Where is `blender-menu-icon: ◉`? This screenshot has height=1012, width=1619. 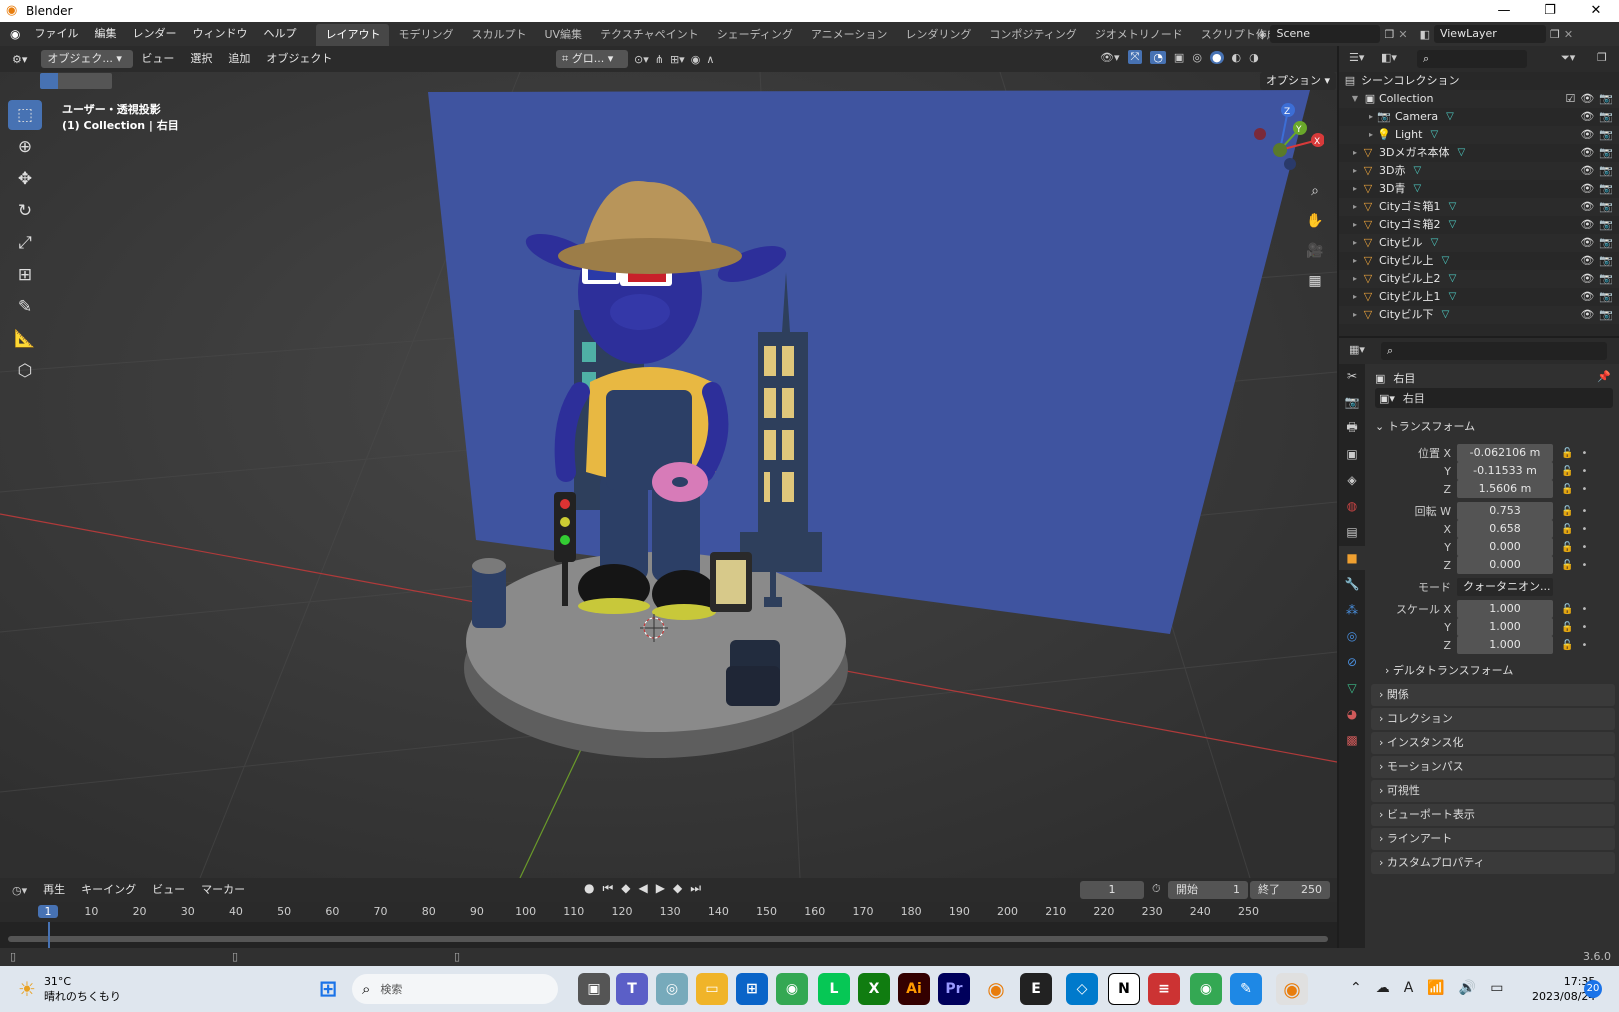
blender-menu-icon: ◉ is located at coordinates (15, 34).